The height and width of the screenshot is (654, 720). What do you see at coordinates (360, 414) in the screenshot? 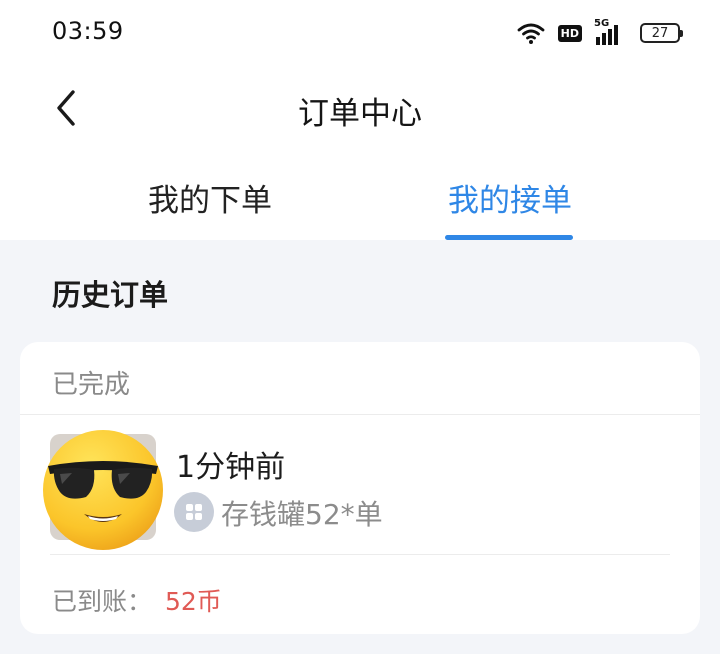
I see `card-divider` at bounding box center [360, 414].